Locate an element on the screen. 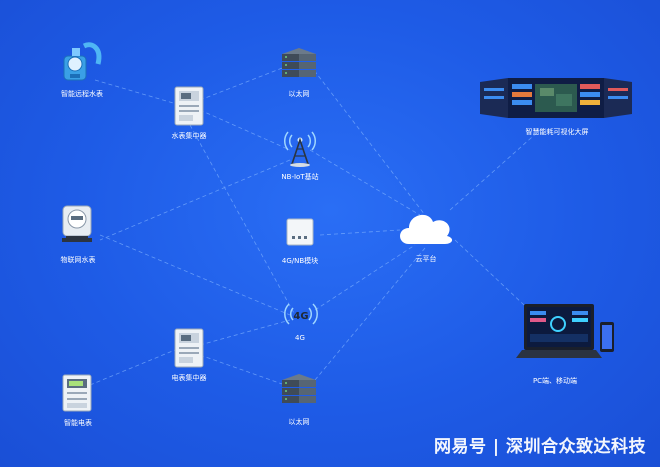 This screenshot has width=660, height=467. link-iot-meter-to-4g is located at coordinates (195, 275).